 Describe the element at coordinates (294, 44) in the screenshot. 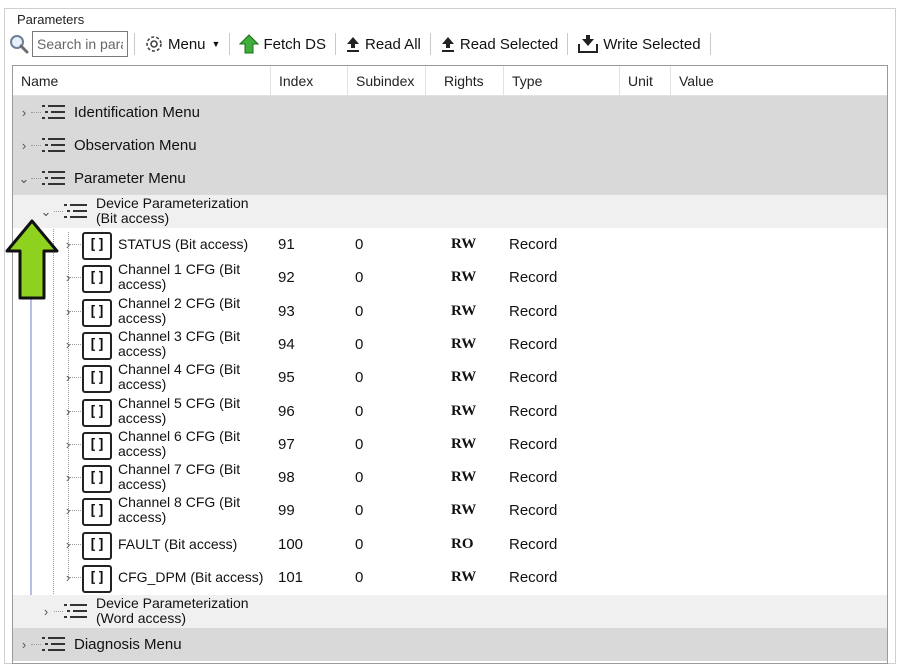

I see `fetch-ds-label: Fetch DS` at that location.